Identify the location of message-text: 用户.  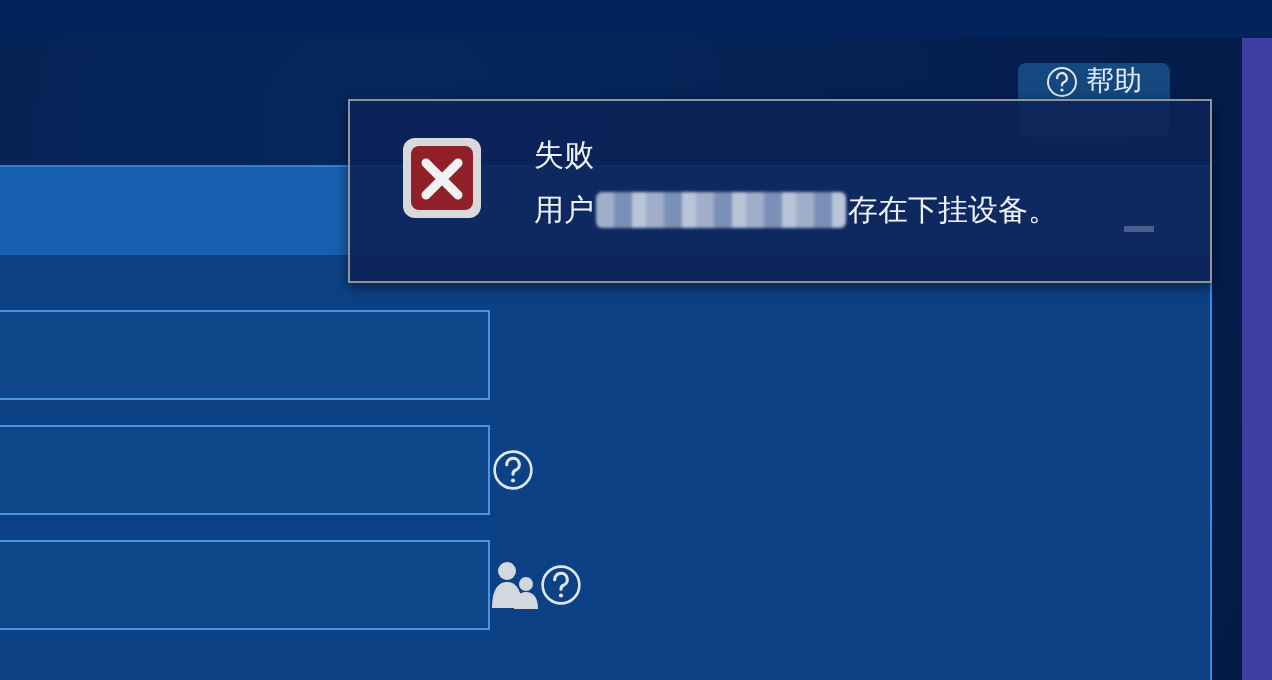
(564, 210).